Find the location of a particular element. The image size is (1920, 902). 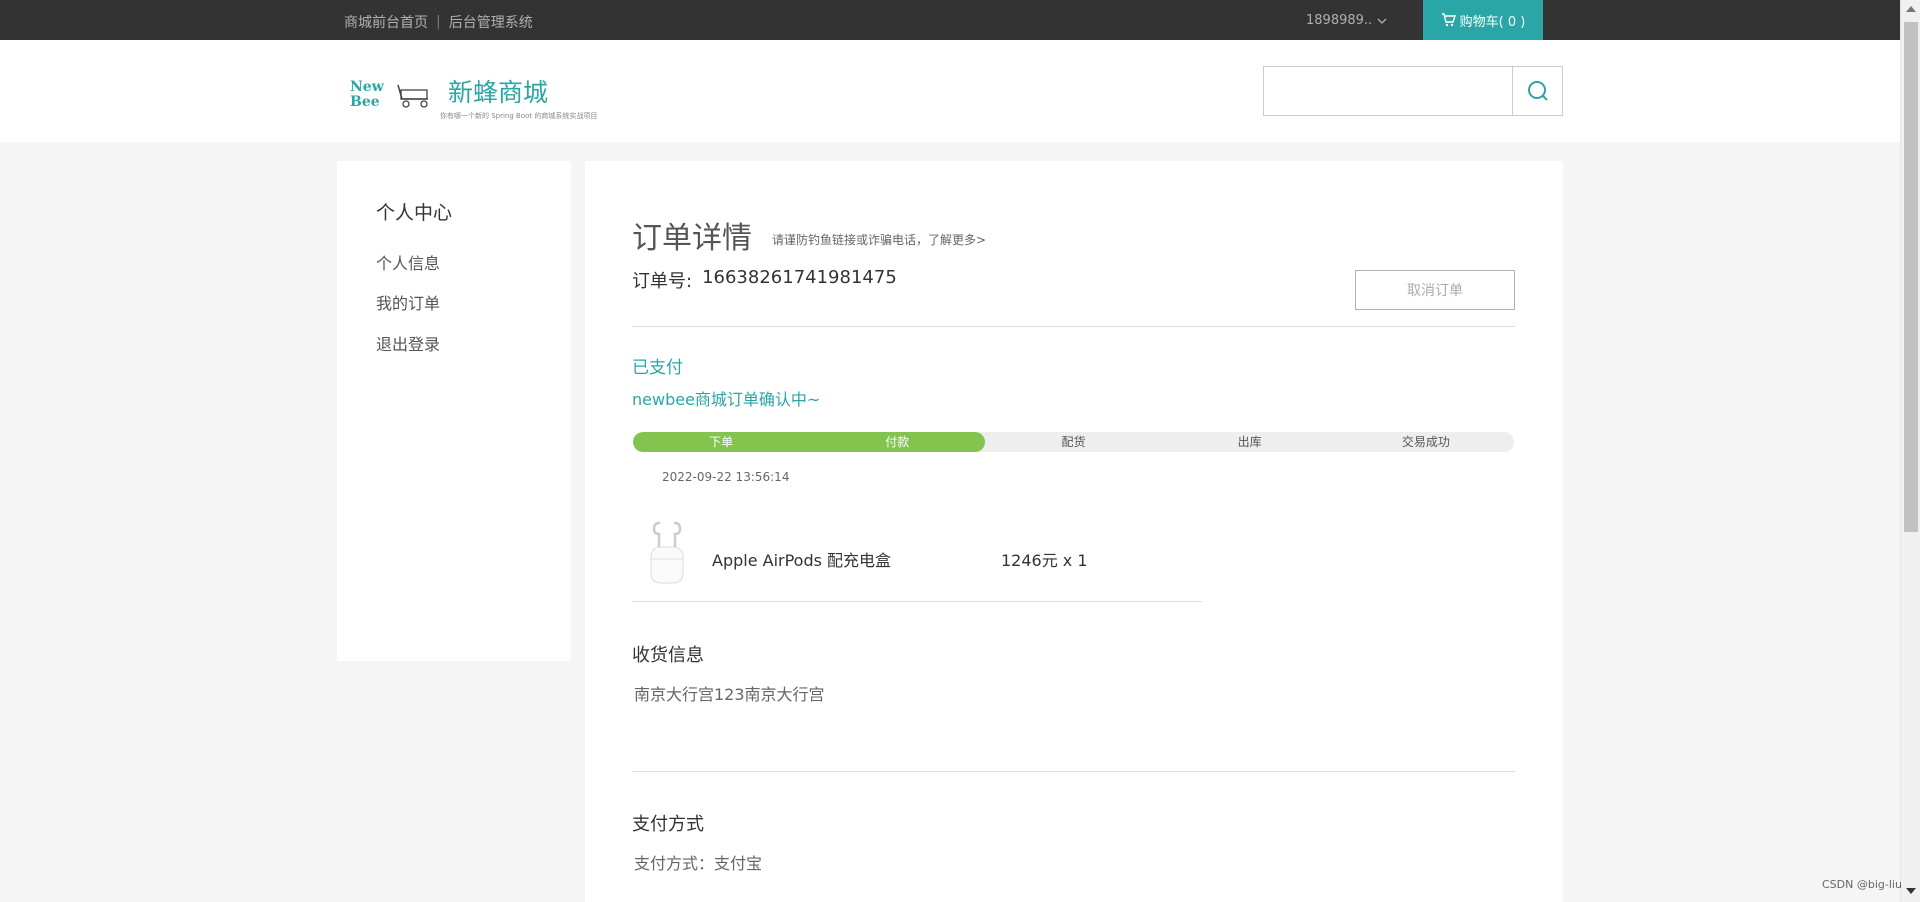

sidebar-title: 个人中心 is located at coordinates (414, 213).